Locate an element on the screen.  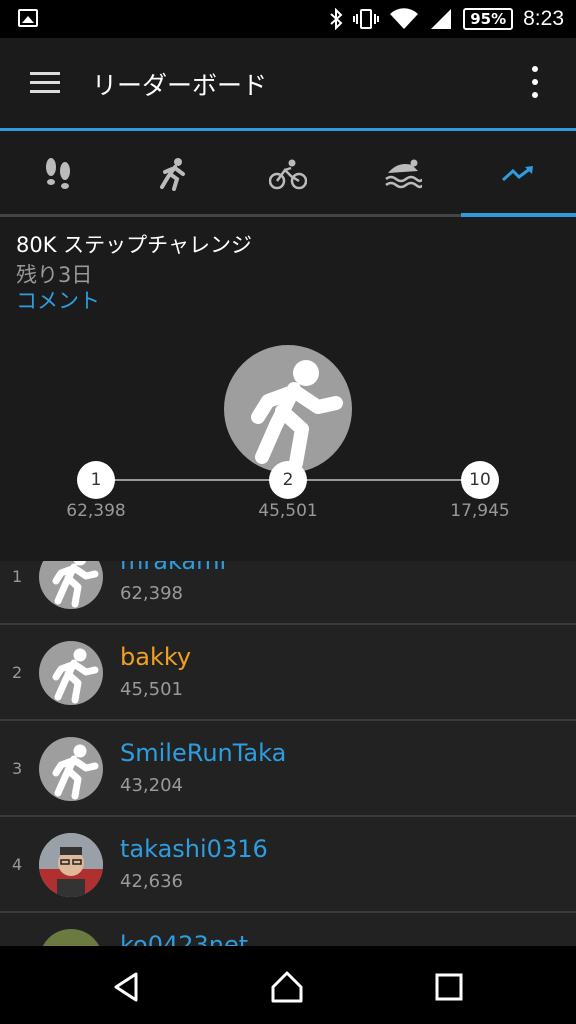
user-name: takashi0316 is located at coordinates (194, 849).